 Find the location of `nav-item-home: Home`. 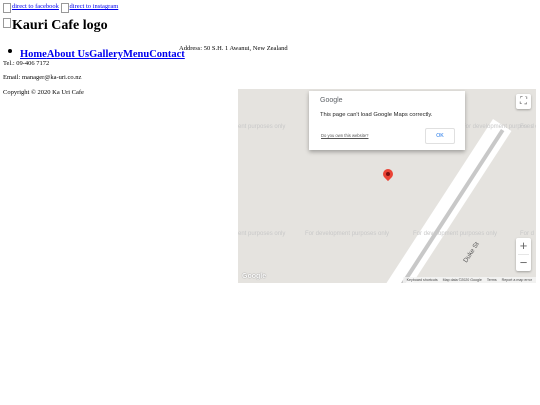

nav-item-home: Home is located at coordinates (33, 54).